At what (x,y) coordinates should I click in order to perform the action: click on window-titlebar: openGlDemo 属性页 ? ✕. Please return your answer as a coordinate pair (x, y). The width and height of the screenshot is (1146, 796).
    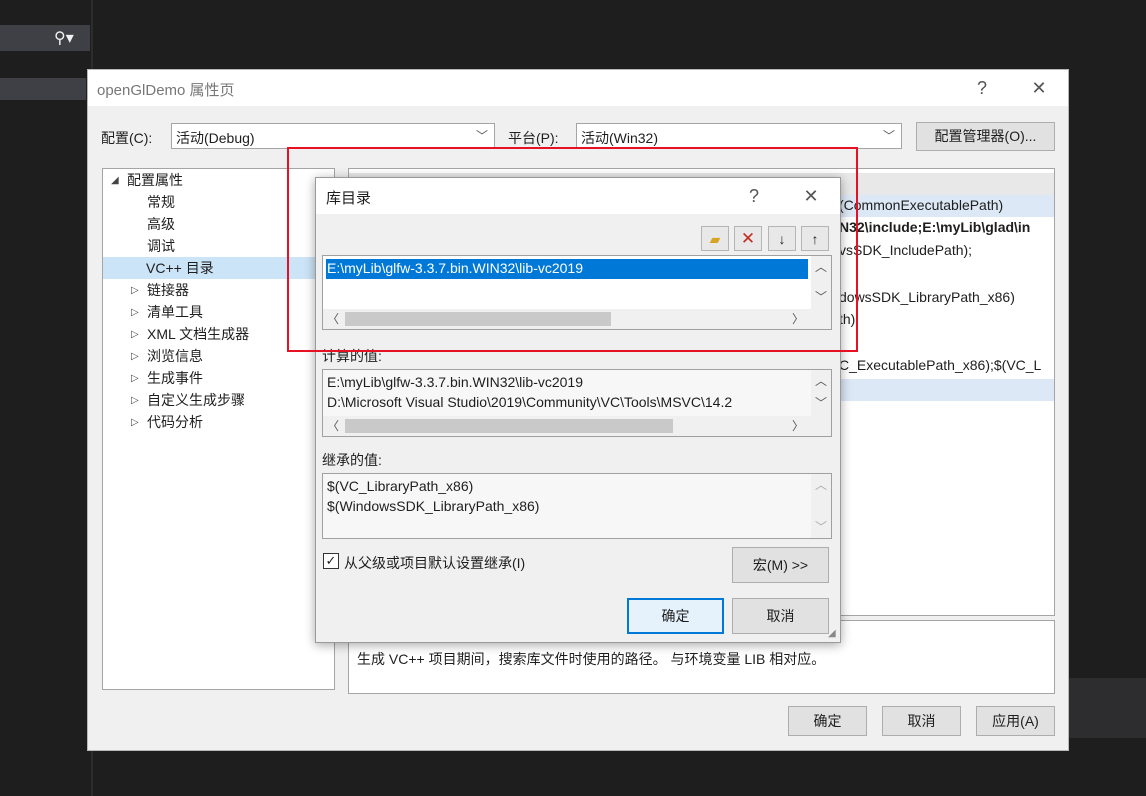
    Looking at the image, I should click on (578, 88).